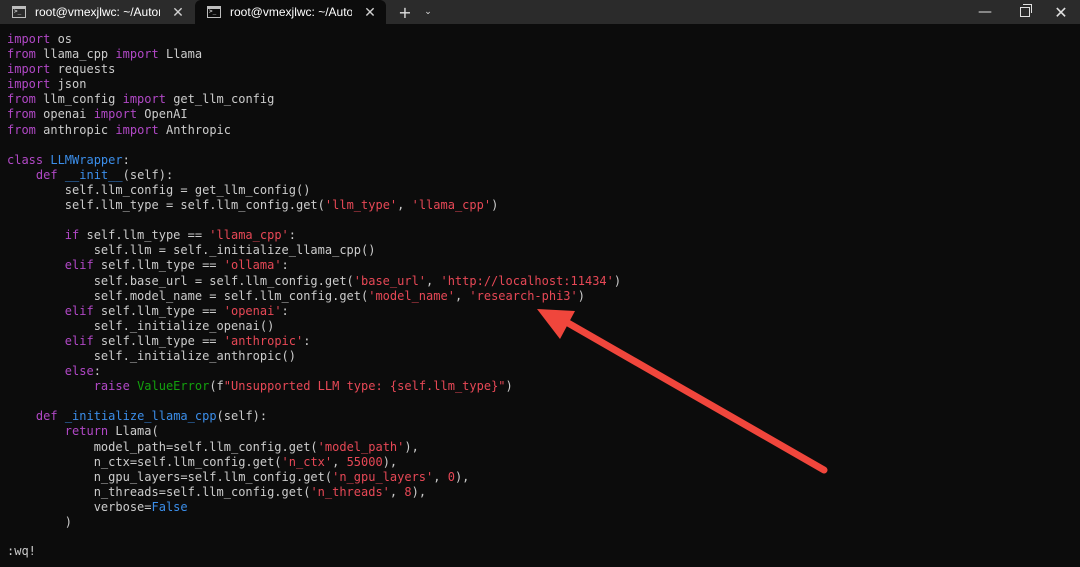  I want to click on code-token: llm_config, so click(79, 99).